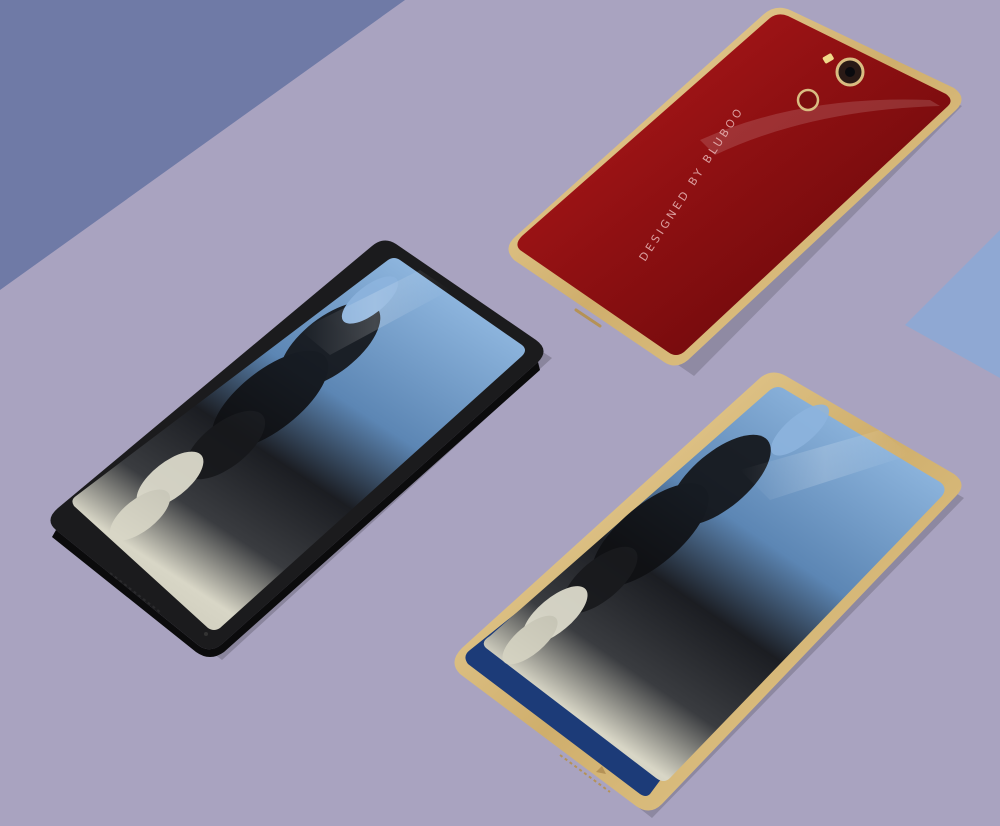  Describe the element at coordinates (808, 100) in the screenshot. I see `fingerprint-sensor-icon` at that location.